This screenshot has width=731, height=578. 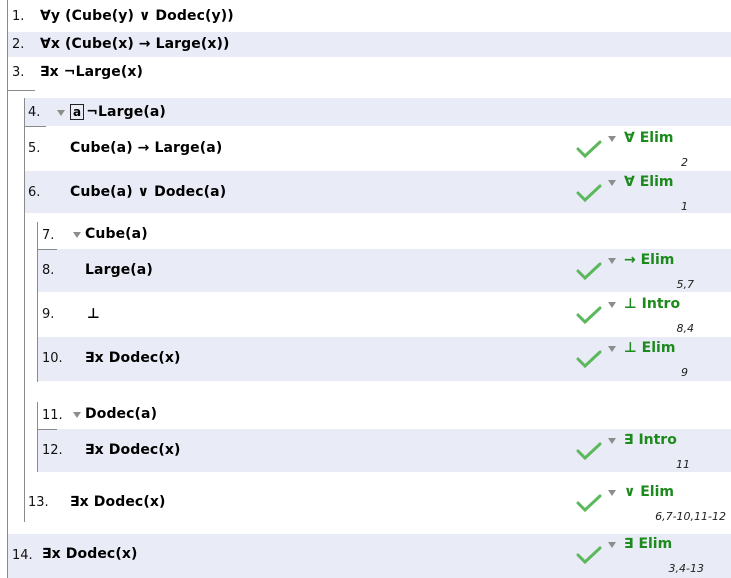 I want to click on subproof-11-separator, so click(x=47, y=429).